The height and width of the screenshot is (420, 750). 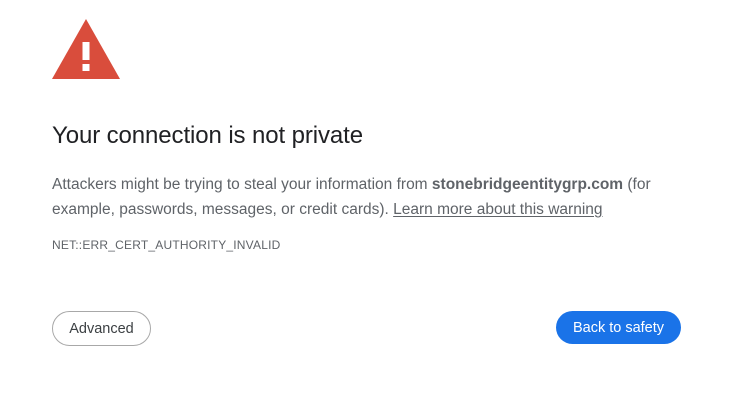 What do you see at coordinates (527, 184) in the screenshot?
I see `site-domain: stonebridgeentitygrp.com` at bounding box center [527, 184].